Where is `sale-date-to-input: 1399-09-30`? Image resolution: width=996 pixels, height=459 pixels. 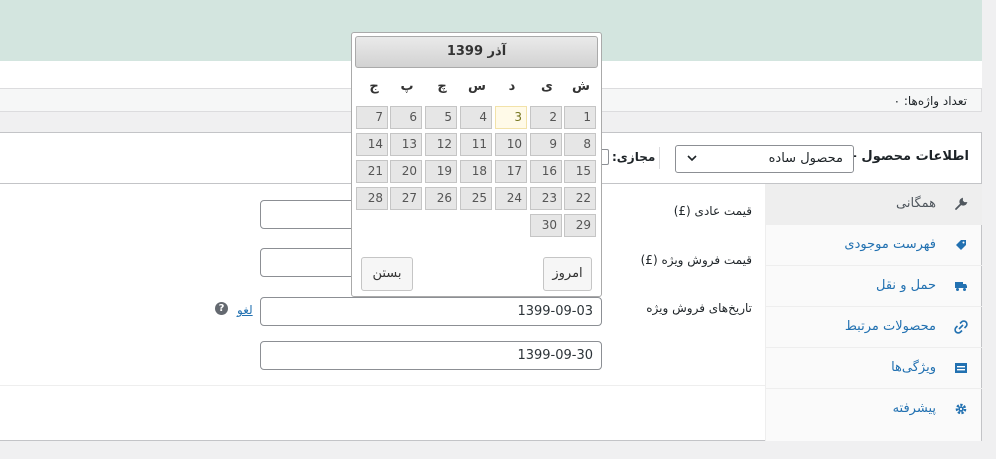 sale-date-to-input: 1399-09-30 is located at coordinates (431, 355).